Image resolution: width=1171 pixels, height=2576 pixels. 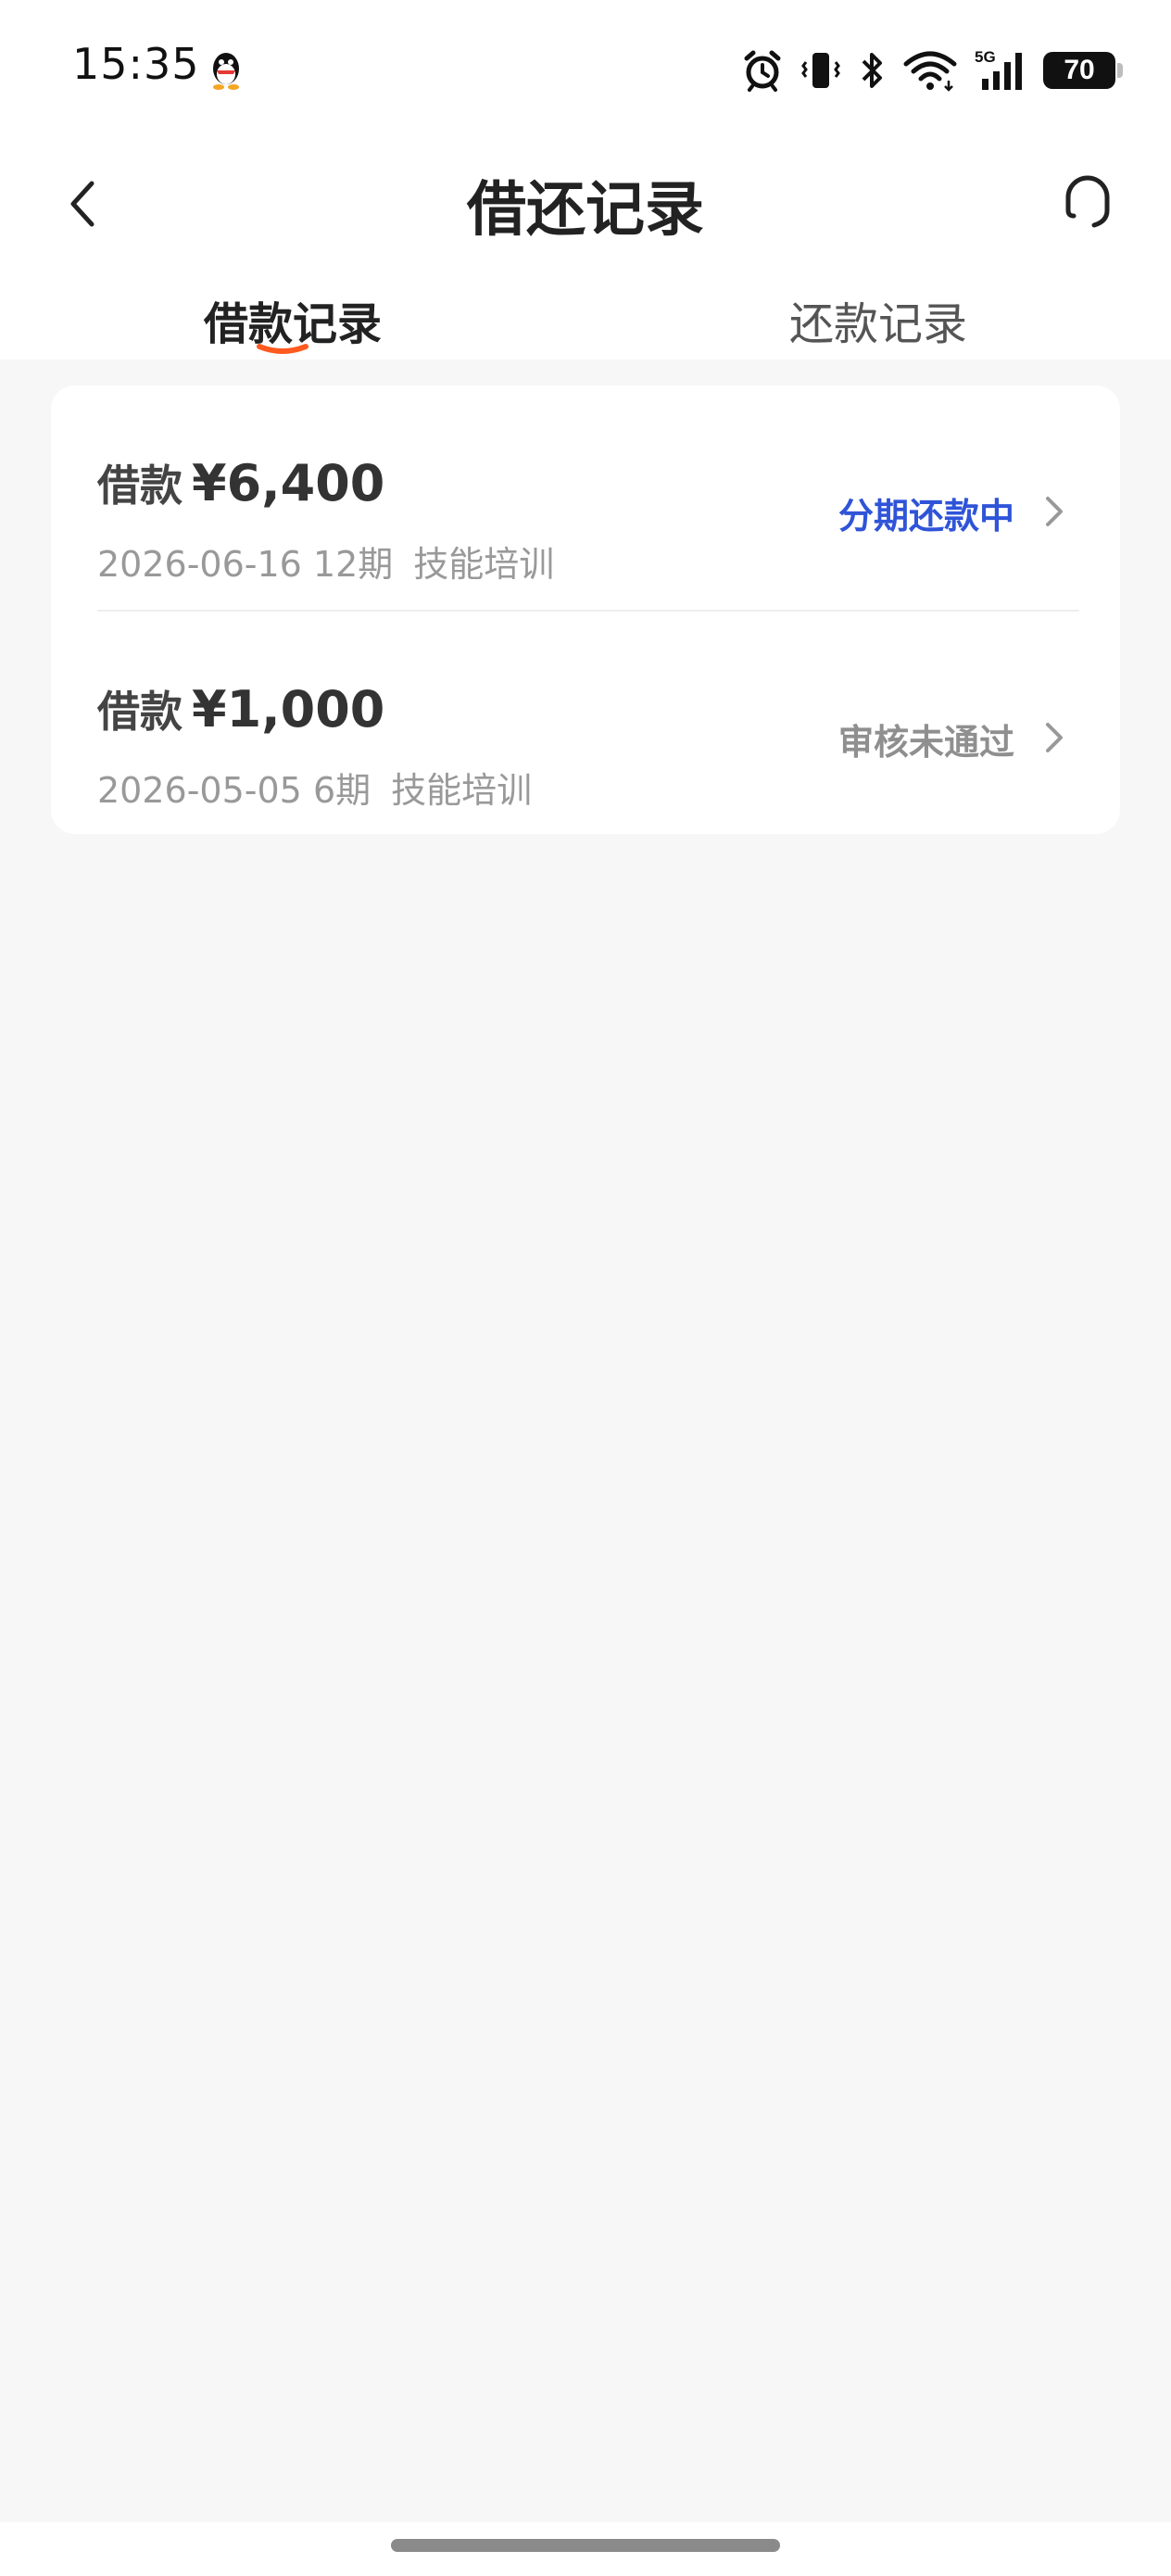 I want to click on loan-title: 借款 ¥6,400, so click(x=241, y=483).